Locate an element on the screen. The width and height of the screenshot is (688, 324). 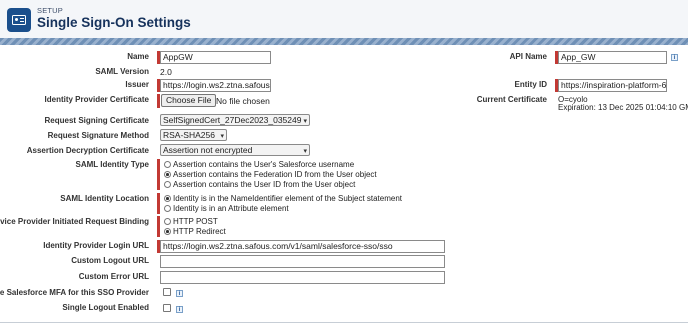
api-name-input: App_GW is located at coordinates (612, 57).